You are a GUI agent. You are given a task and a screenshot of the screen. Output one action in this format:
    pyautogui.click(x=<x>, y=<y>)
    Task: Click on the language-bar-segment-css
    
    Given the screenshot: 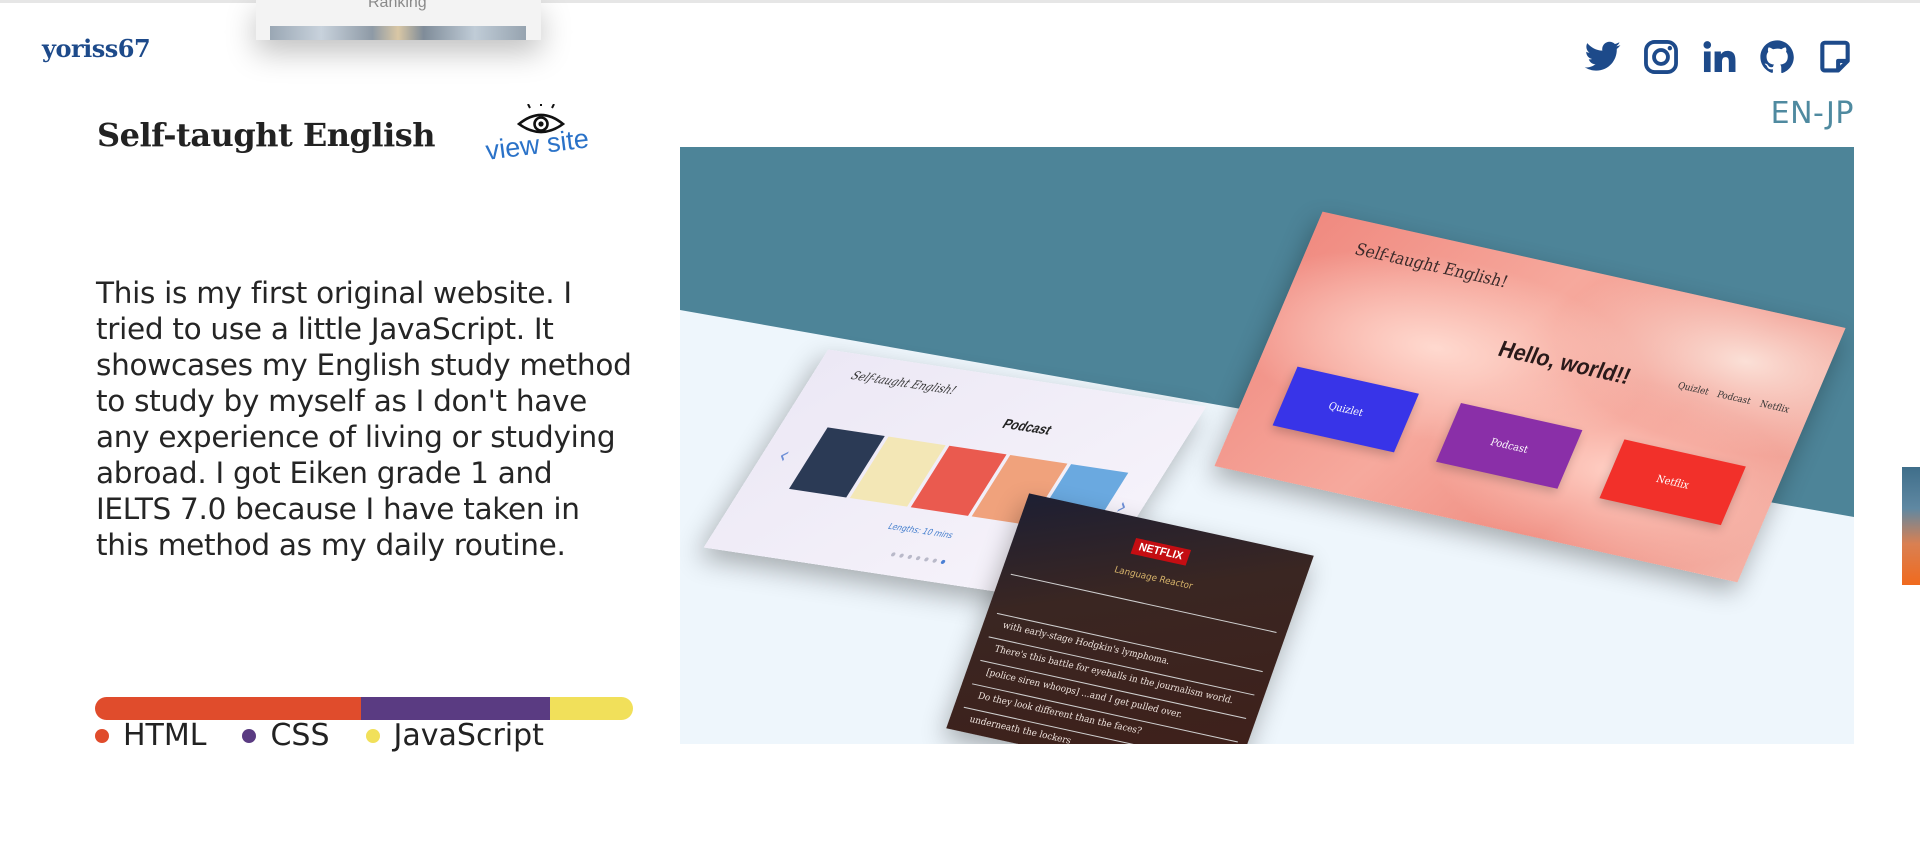 What is the action you would take?
    pyautogui.click(x=455, y=708)
    